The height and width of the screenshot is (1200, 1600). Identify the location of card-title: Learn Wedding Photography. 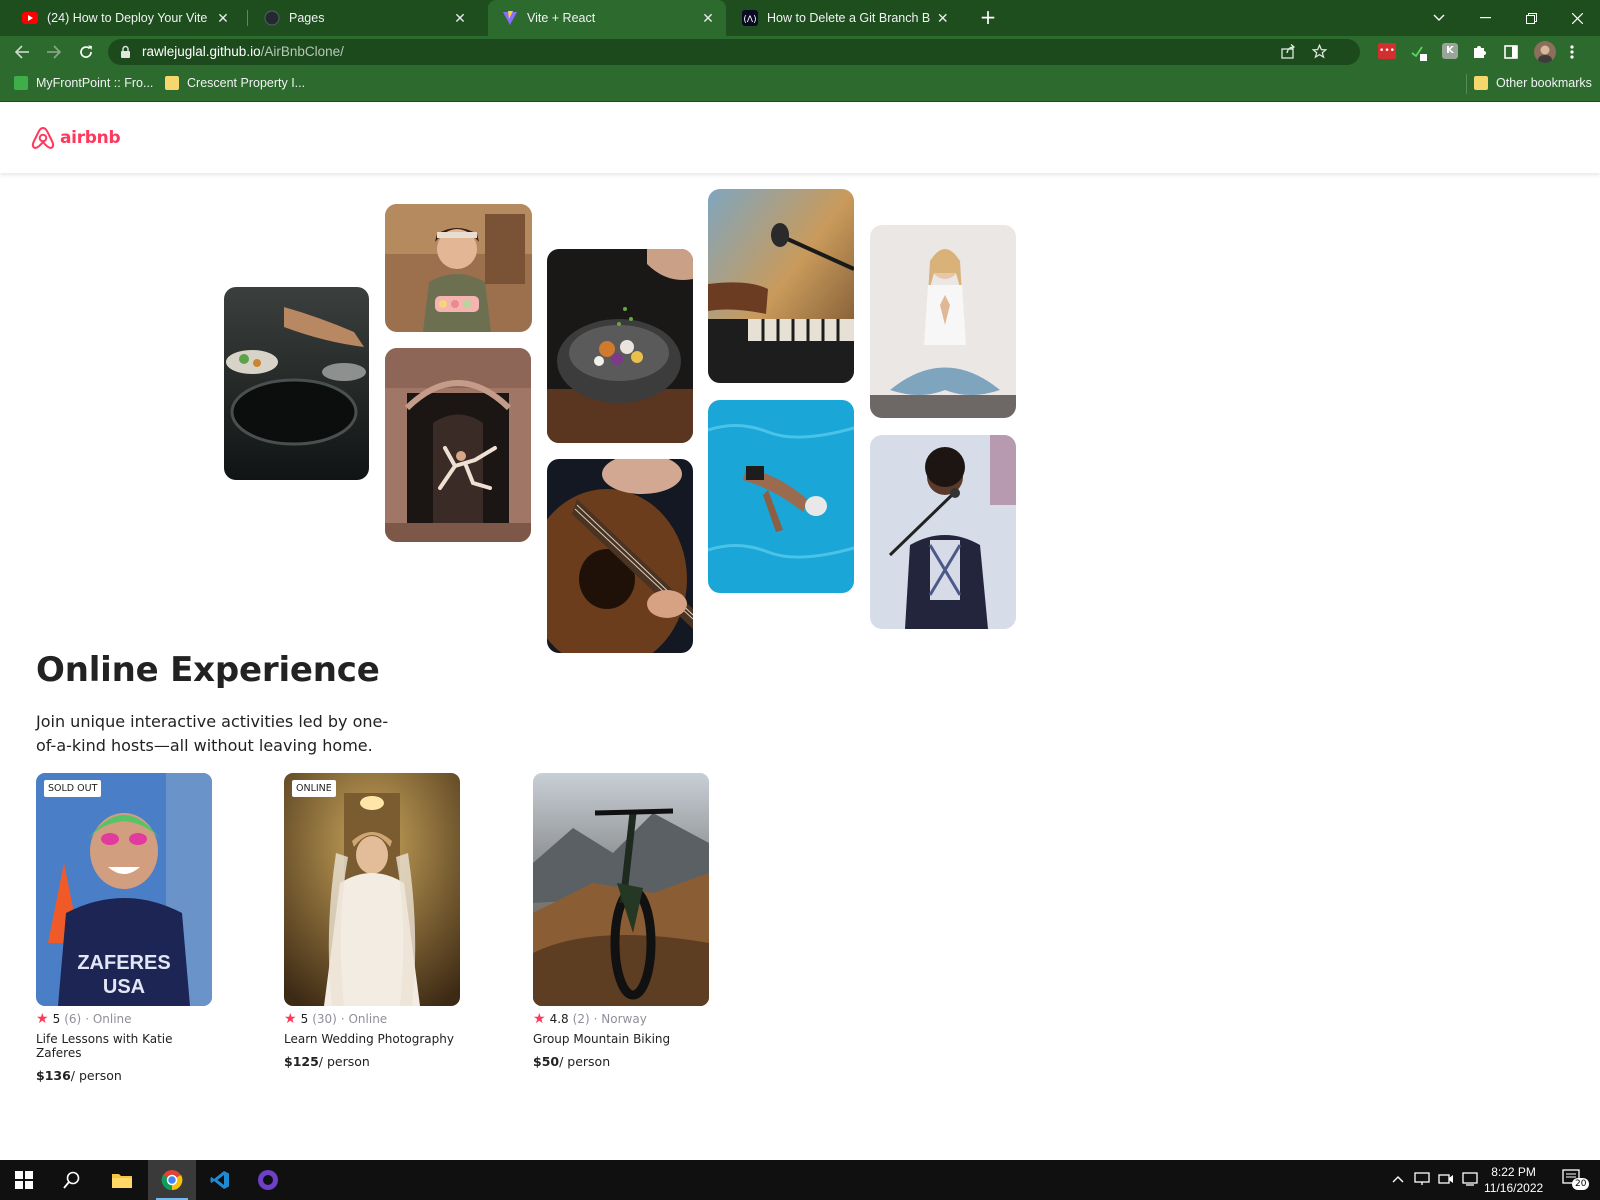
(369, 1039).